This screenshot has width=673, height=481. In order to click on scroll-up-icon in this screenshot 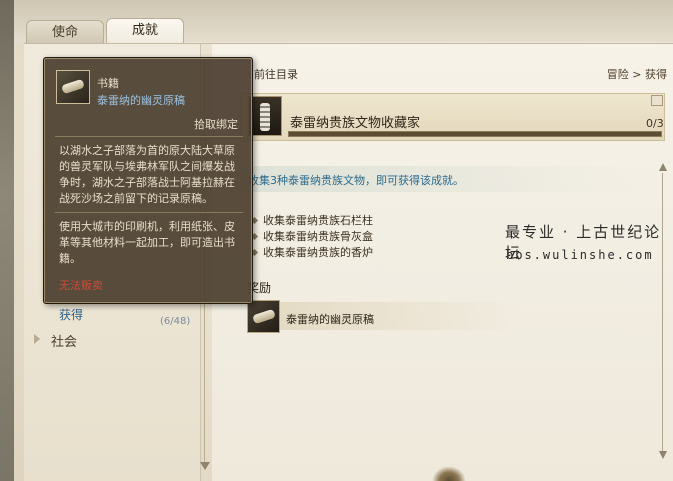, I will do `click(663, 167)`.